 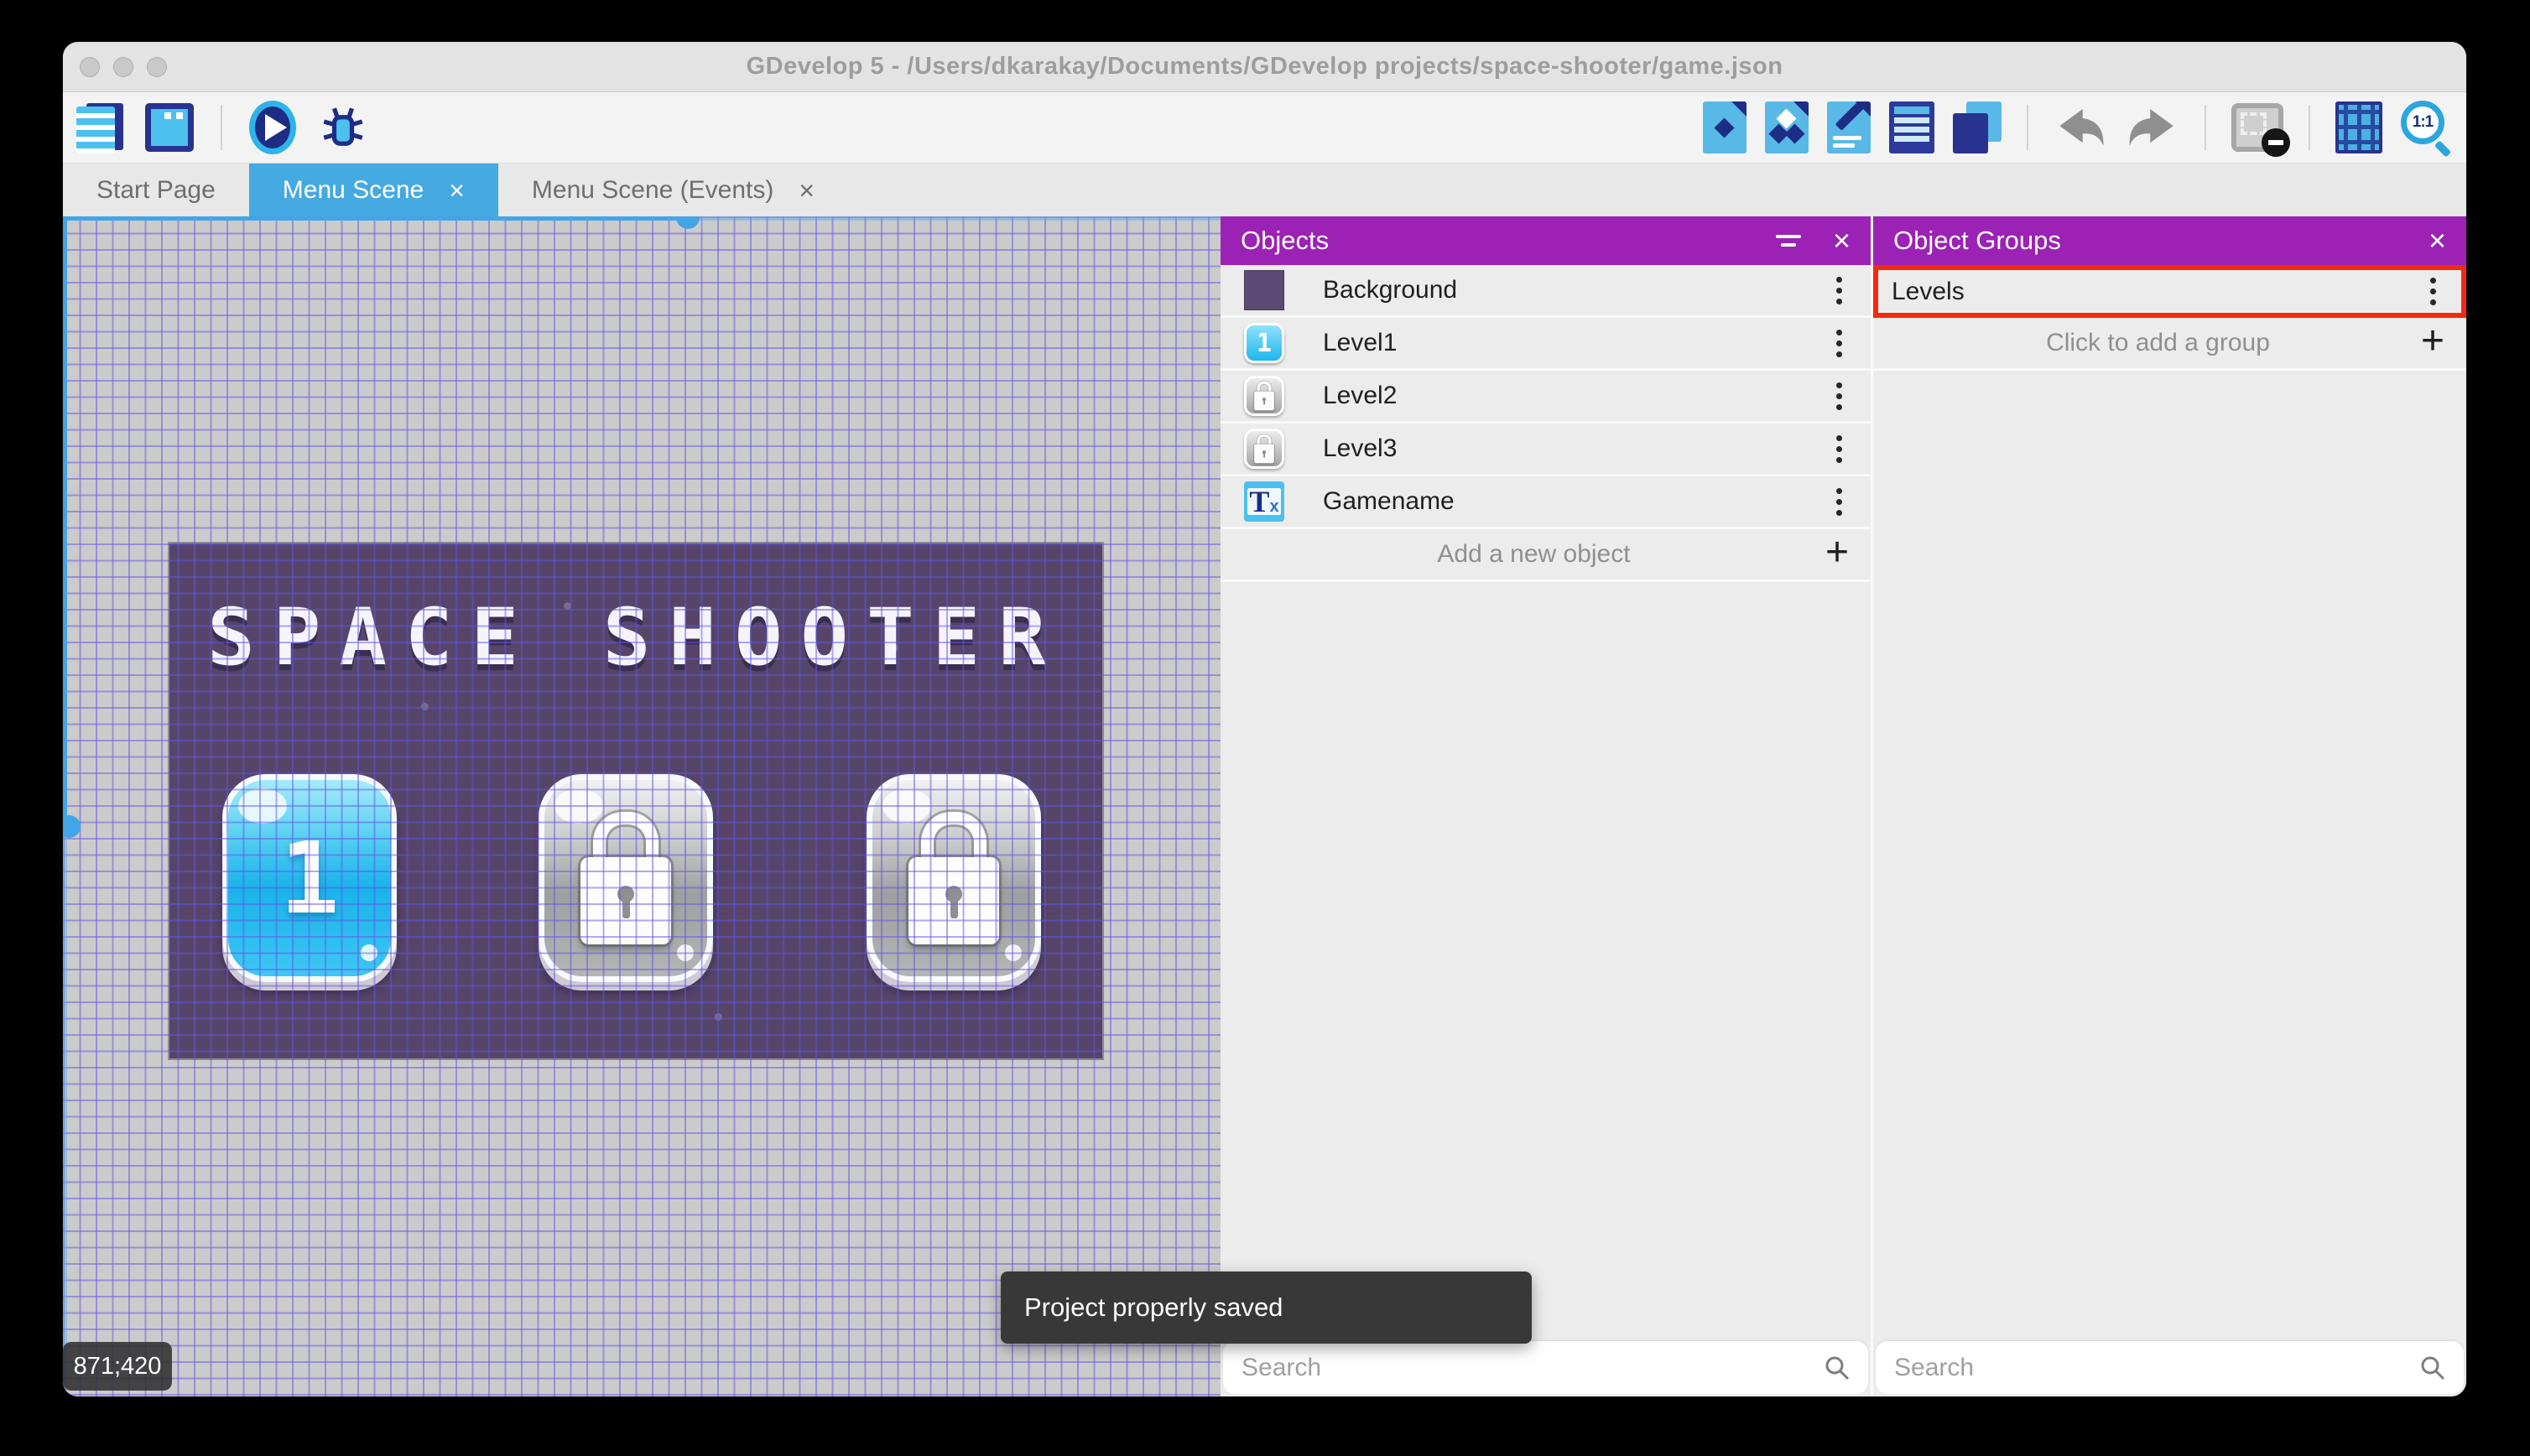 I want to click on save-toast: Project properly saved, so click(x=1266, y=1307).